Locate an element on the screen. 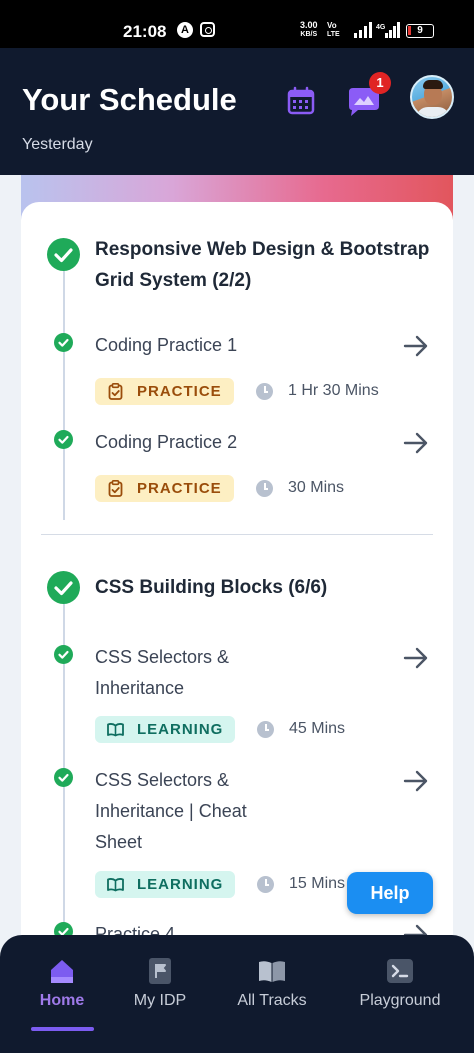 Image resolution: width=474 pixels, height=1053 pixels. app-notification-icon: A is located at coordinates (185, 30).